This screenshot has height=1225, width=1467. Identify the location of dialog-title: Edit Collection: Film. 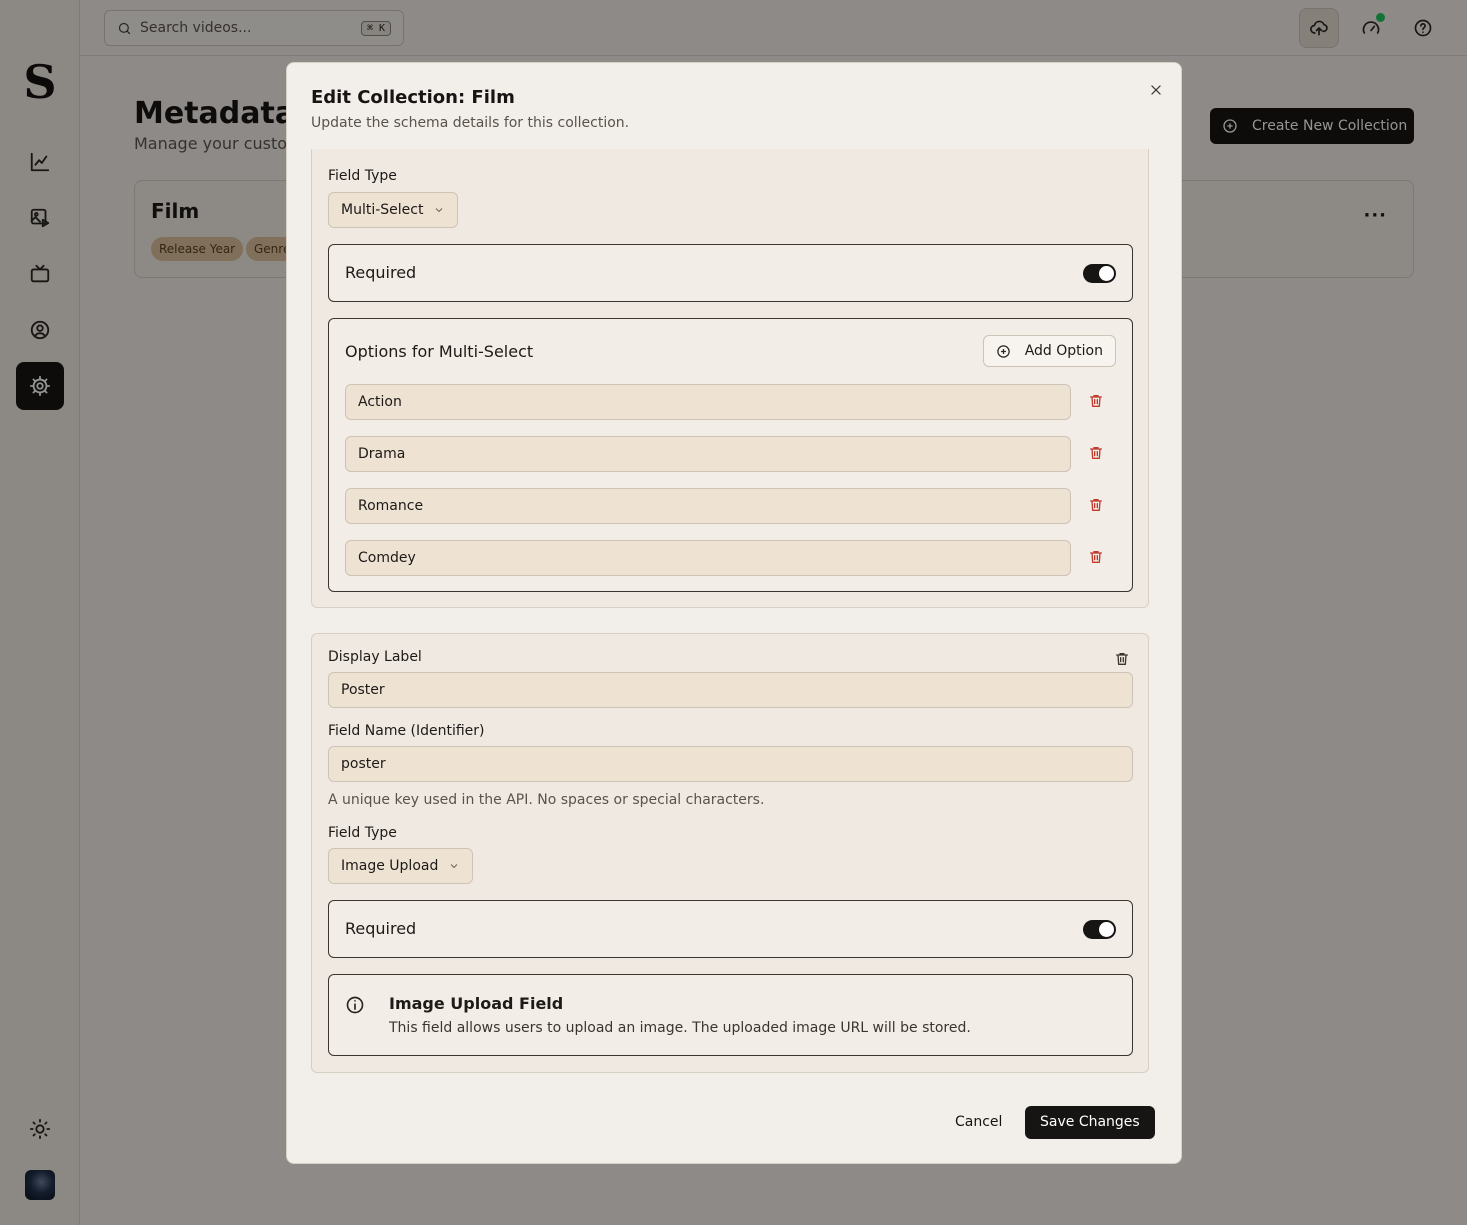
(413, 97).